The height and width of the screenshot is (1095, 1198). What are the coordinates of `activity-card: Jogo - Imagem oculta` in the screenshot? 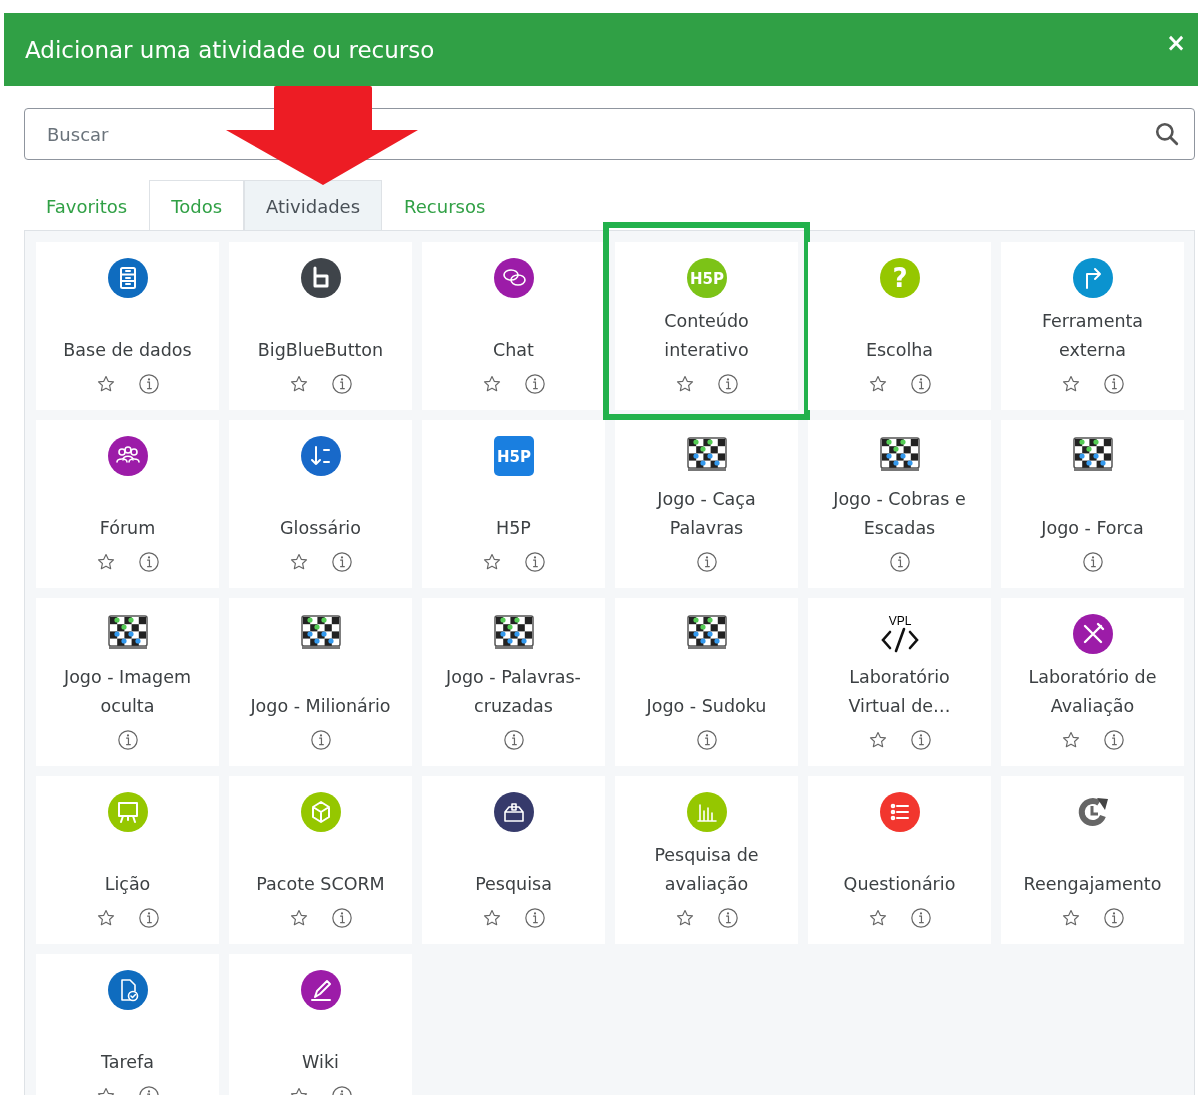 It's located at (127, 682).